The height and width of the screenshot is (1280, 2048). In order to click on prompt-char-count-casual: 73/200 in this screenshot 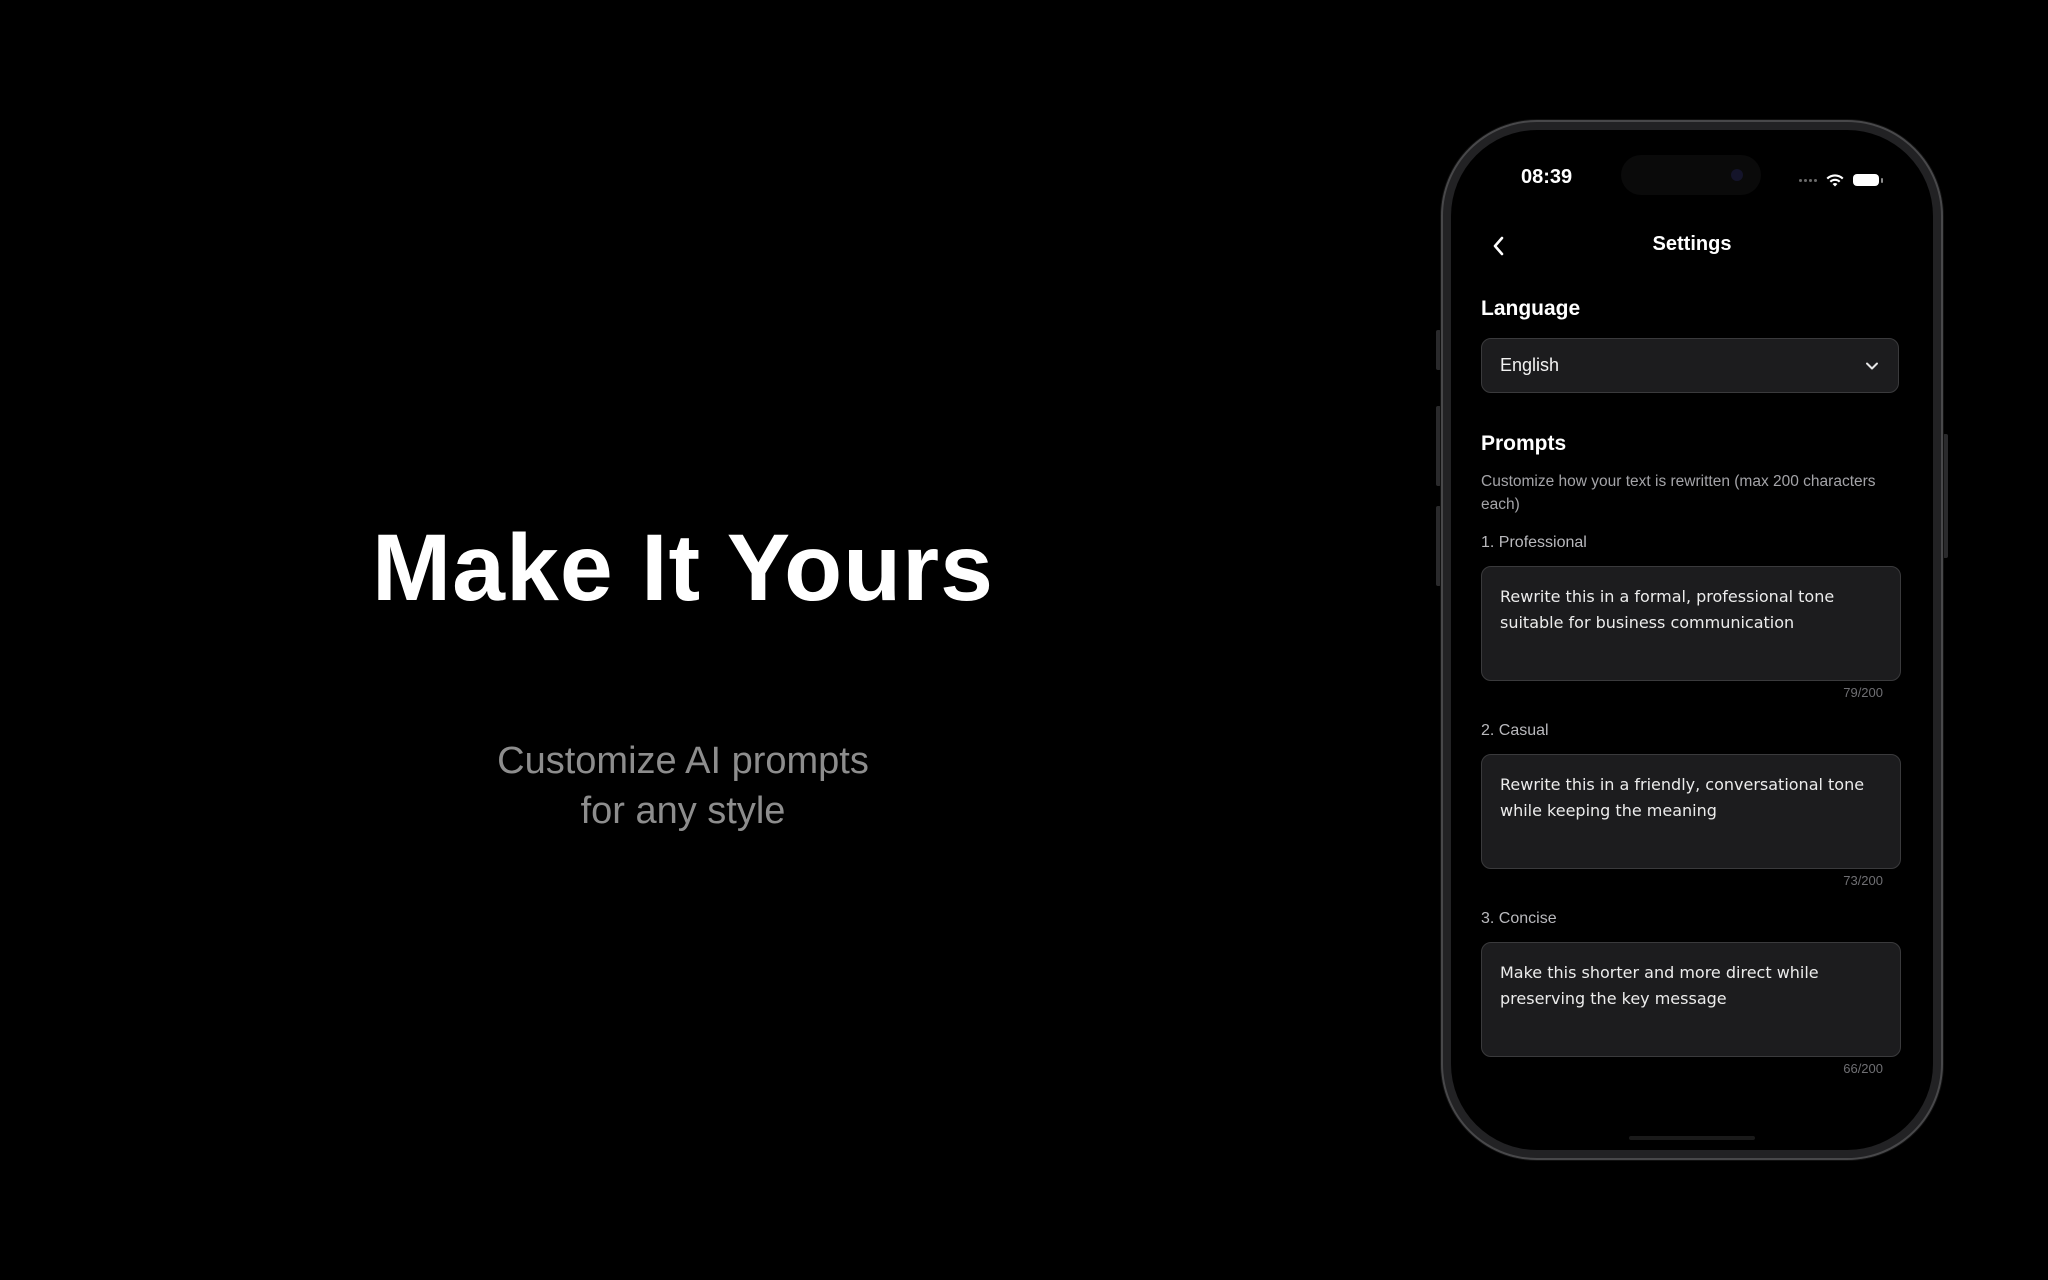, I will do `click(1863, 880)`.